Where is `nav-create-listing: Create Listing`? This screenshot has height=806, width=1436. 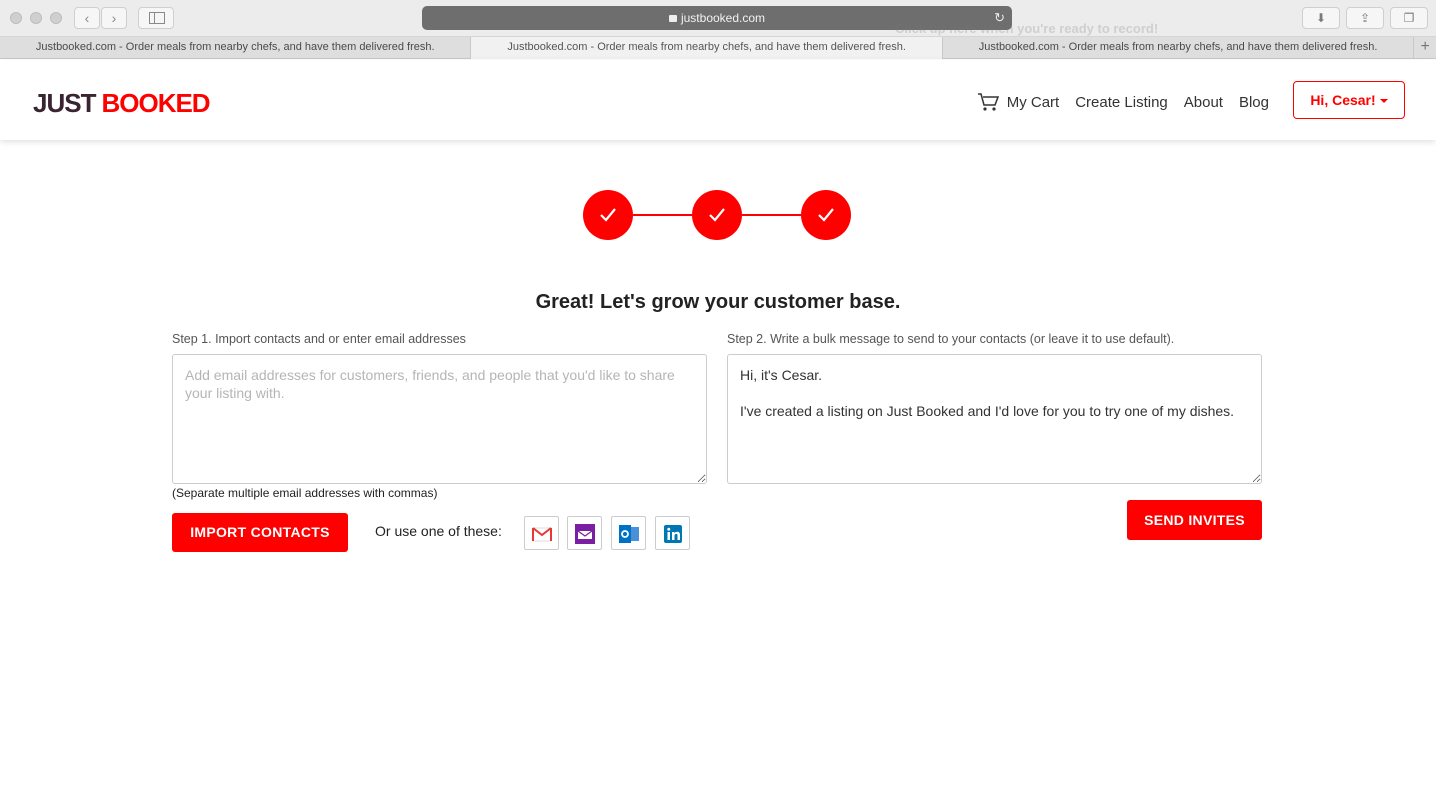
nav-create-listing: Create Listing is located at coordinates (1121, 102).